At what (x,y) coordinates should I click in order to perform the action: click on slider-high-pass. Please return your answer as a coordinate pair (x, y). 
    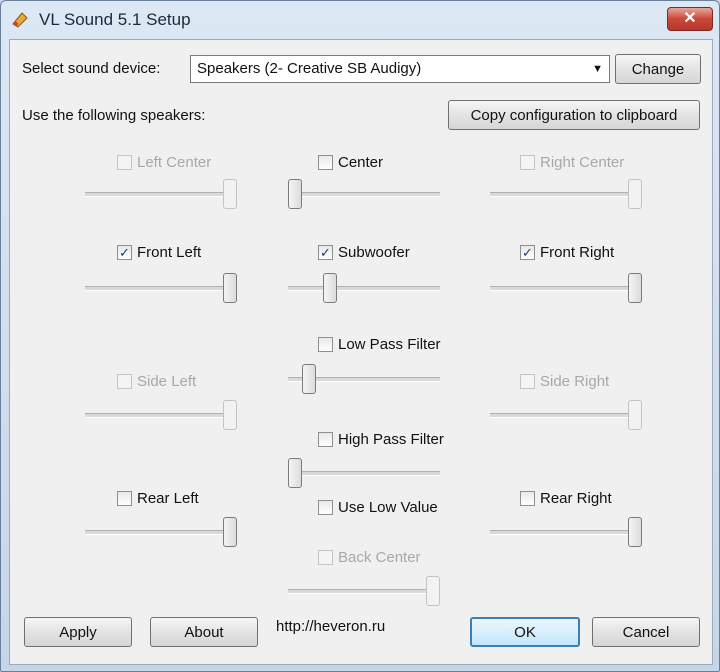
    Looking at the image, I should click on (364, 473).